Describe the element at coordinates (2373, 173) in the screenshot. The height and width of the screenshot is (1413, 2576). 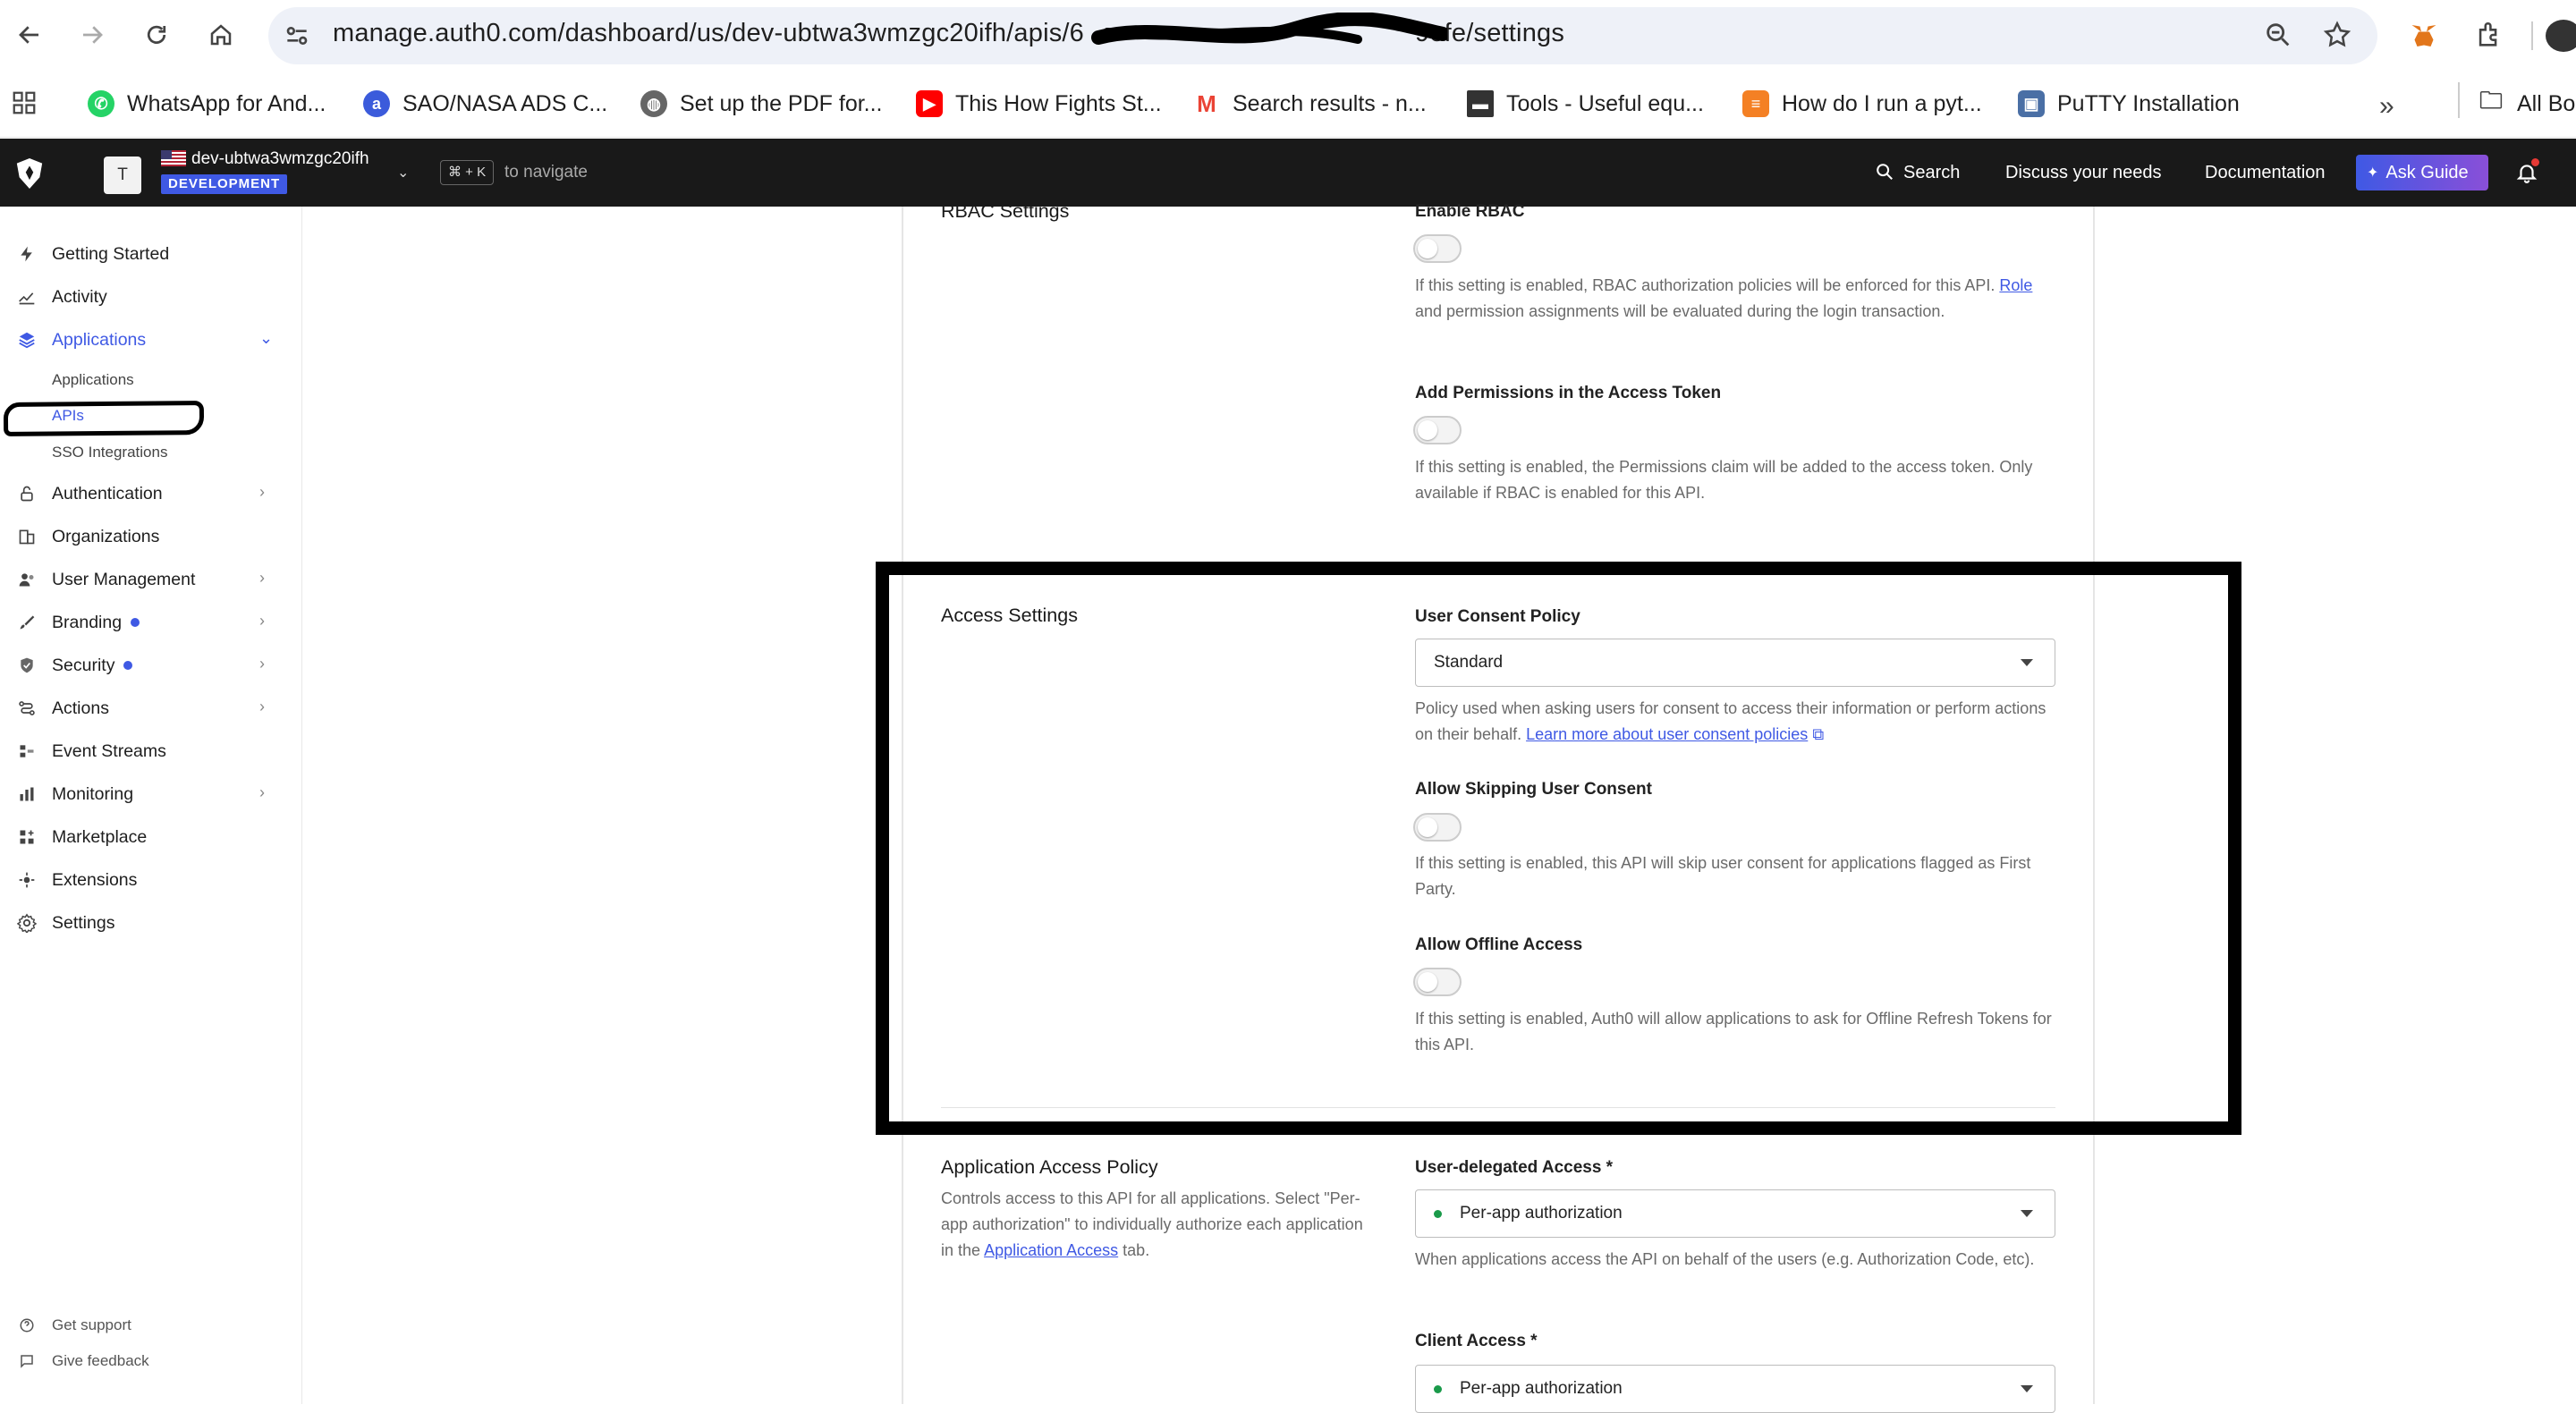
I see `sparkle-icon: ✦` at that location.